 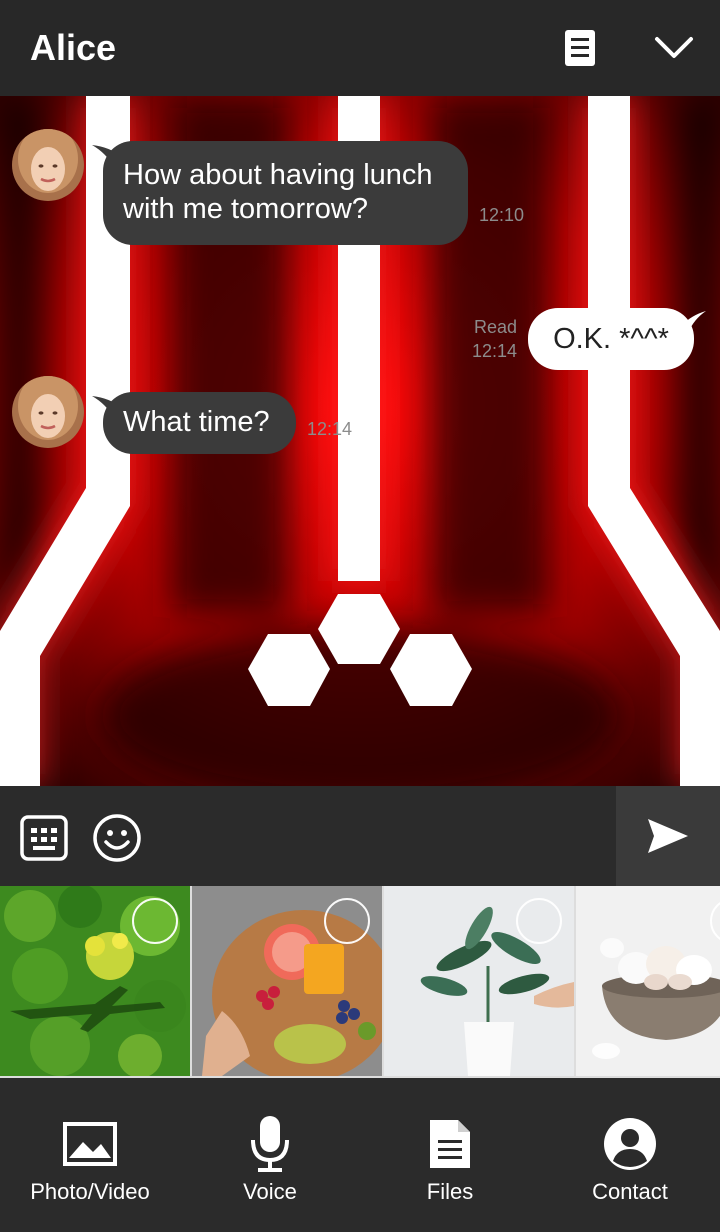 I want to click on tab-files: Files, so click(x=450, y=1155).